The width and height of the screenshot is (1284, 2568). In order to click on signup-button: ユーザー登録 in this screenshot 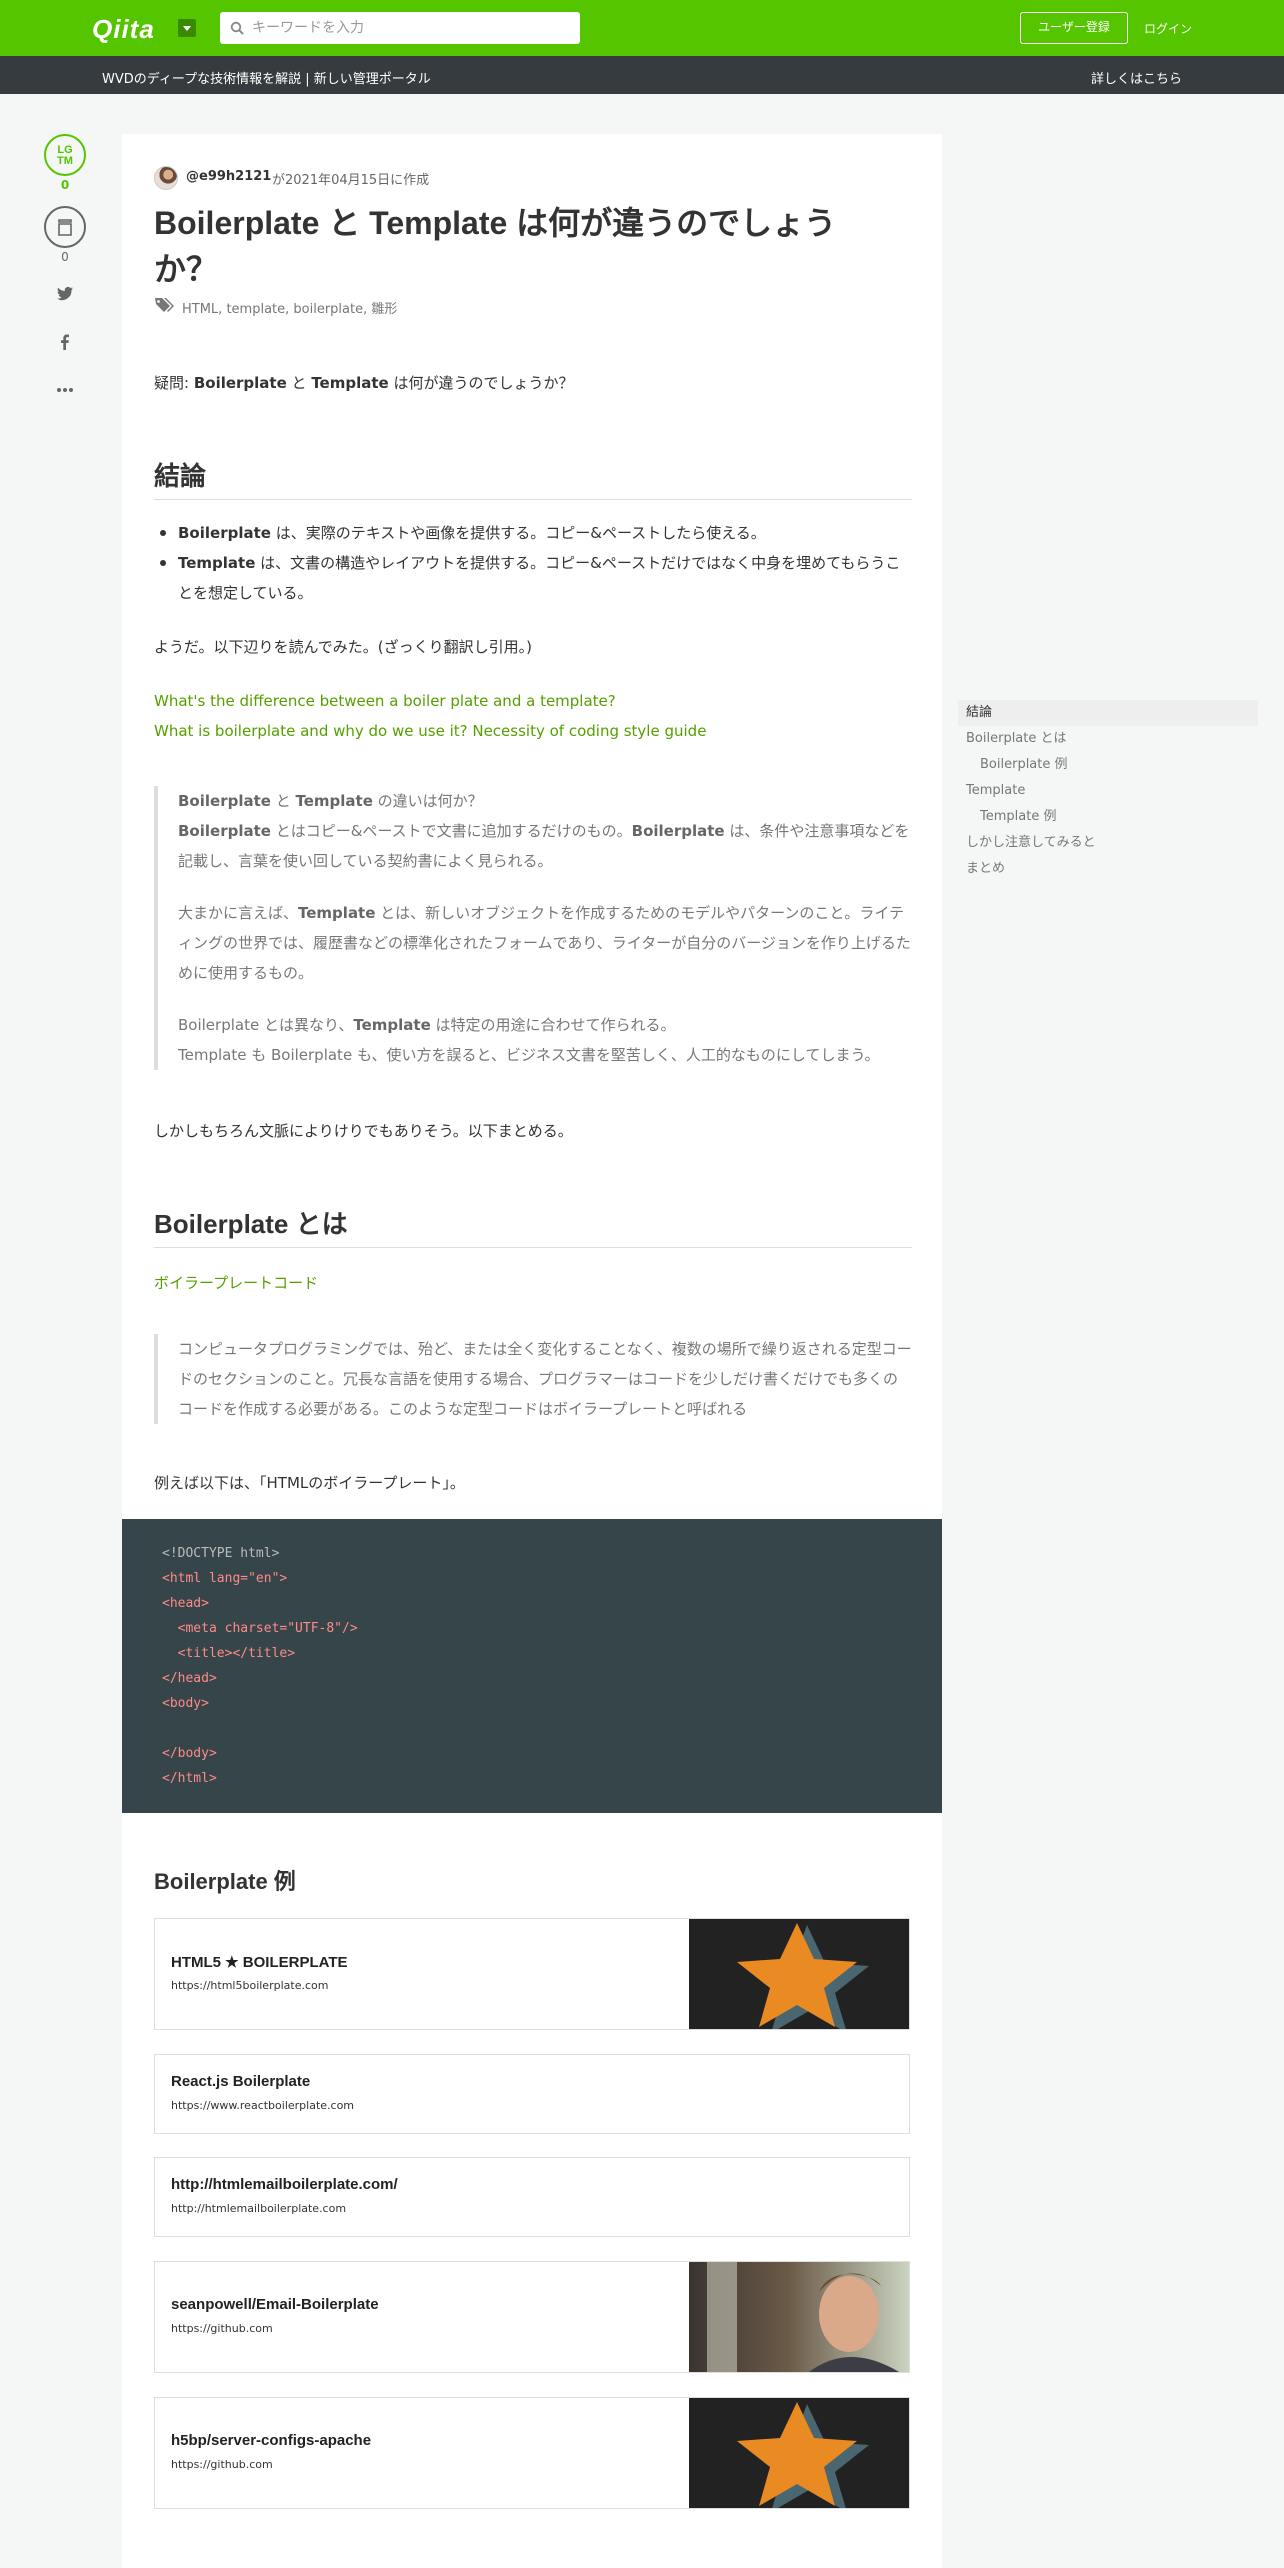, I will do `click(1074, 28)`.